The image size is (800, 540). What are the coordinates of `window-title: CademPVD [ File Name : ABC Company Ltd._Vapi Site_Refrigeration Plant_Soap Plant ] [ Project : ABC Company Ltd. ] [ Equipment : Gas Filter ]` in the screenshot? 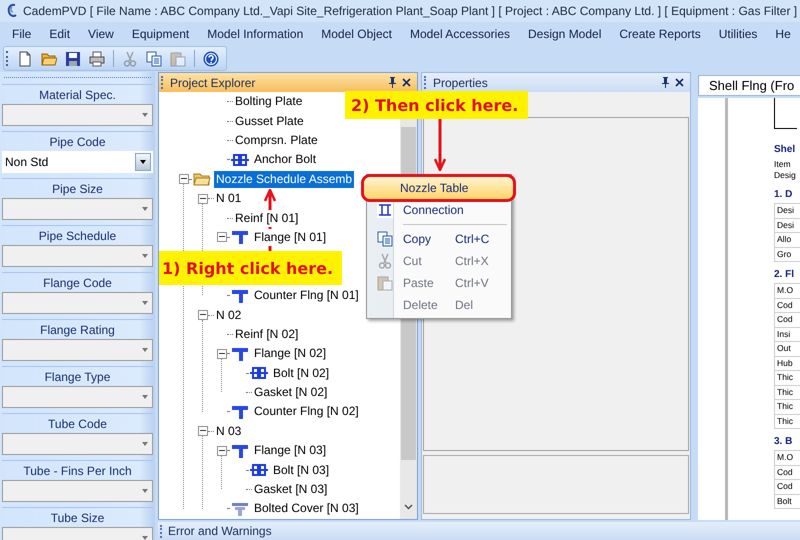 It's located at (410, 11).